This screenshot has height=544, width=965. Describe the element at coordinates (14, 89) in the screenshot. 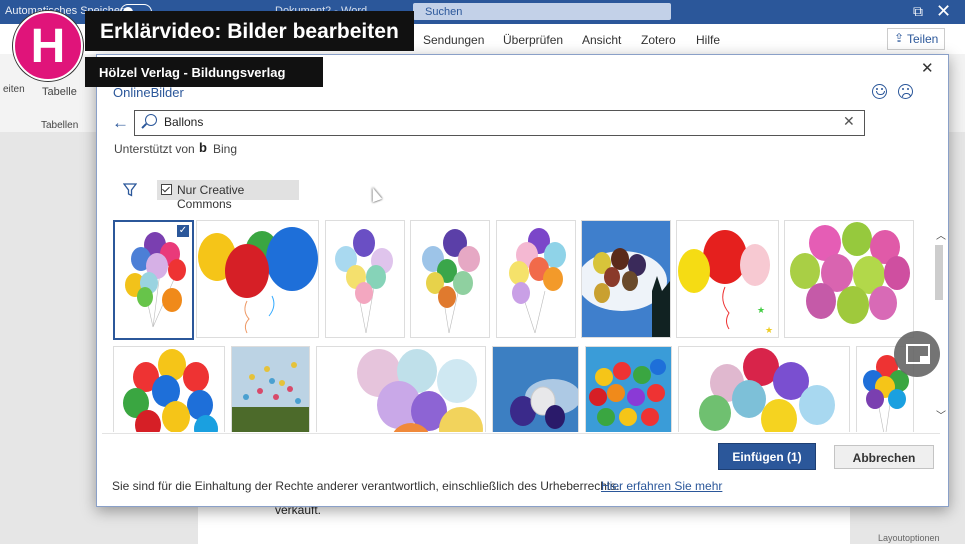

I see `ribbon-left-button-label: eiten` at that location.